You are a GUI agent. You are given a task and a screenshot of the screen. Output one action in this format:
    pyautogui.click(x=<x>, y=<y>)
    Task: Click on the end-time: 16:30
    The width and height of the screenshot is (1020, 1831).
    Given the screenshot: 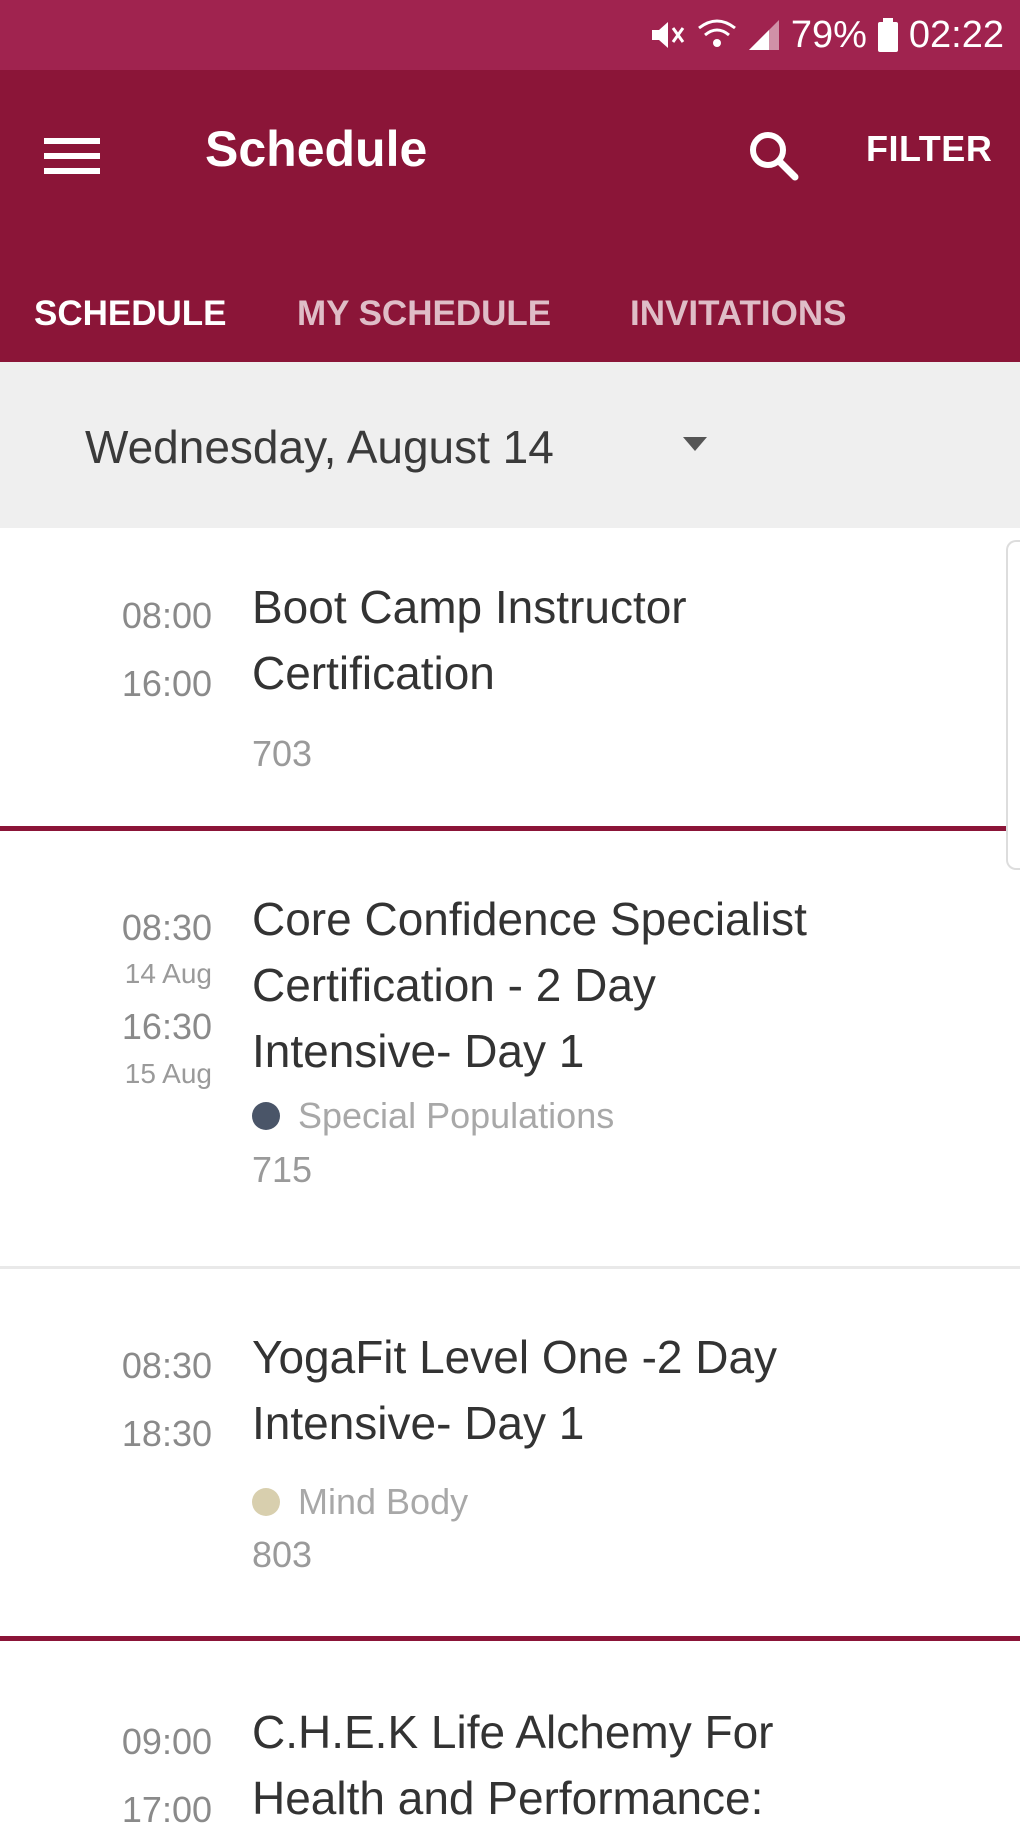 What is the action you would take?
    pyautogui.click(x=166, y=1026)
    